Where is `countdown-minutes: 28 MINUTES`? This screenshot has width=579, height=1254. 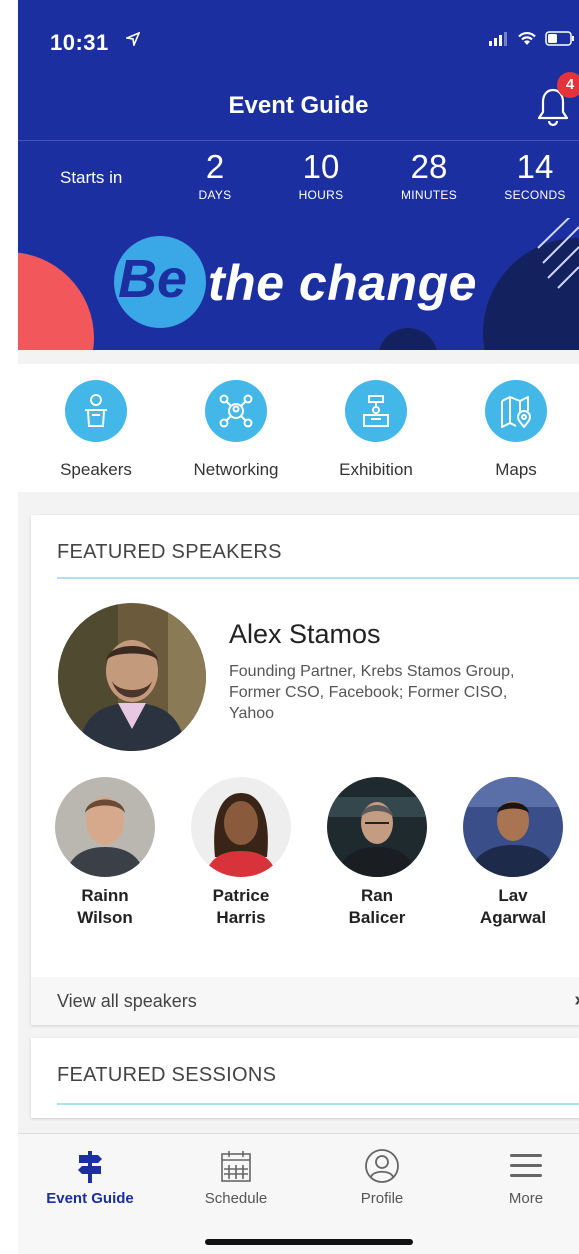
countdown-minutes: 28 MINUTES is located at coordinates (429, 175).